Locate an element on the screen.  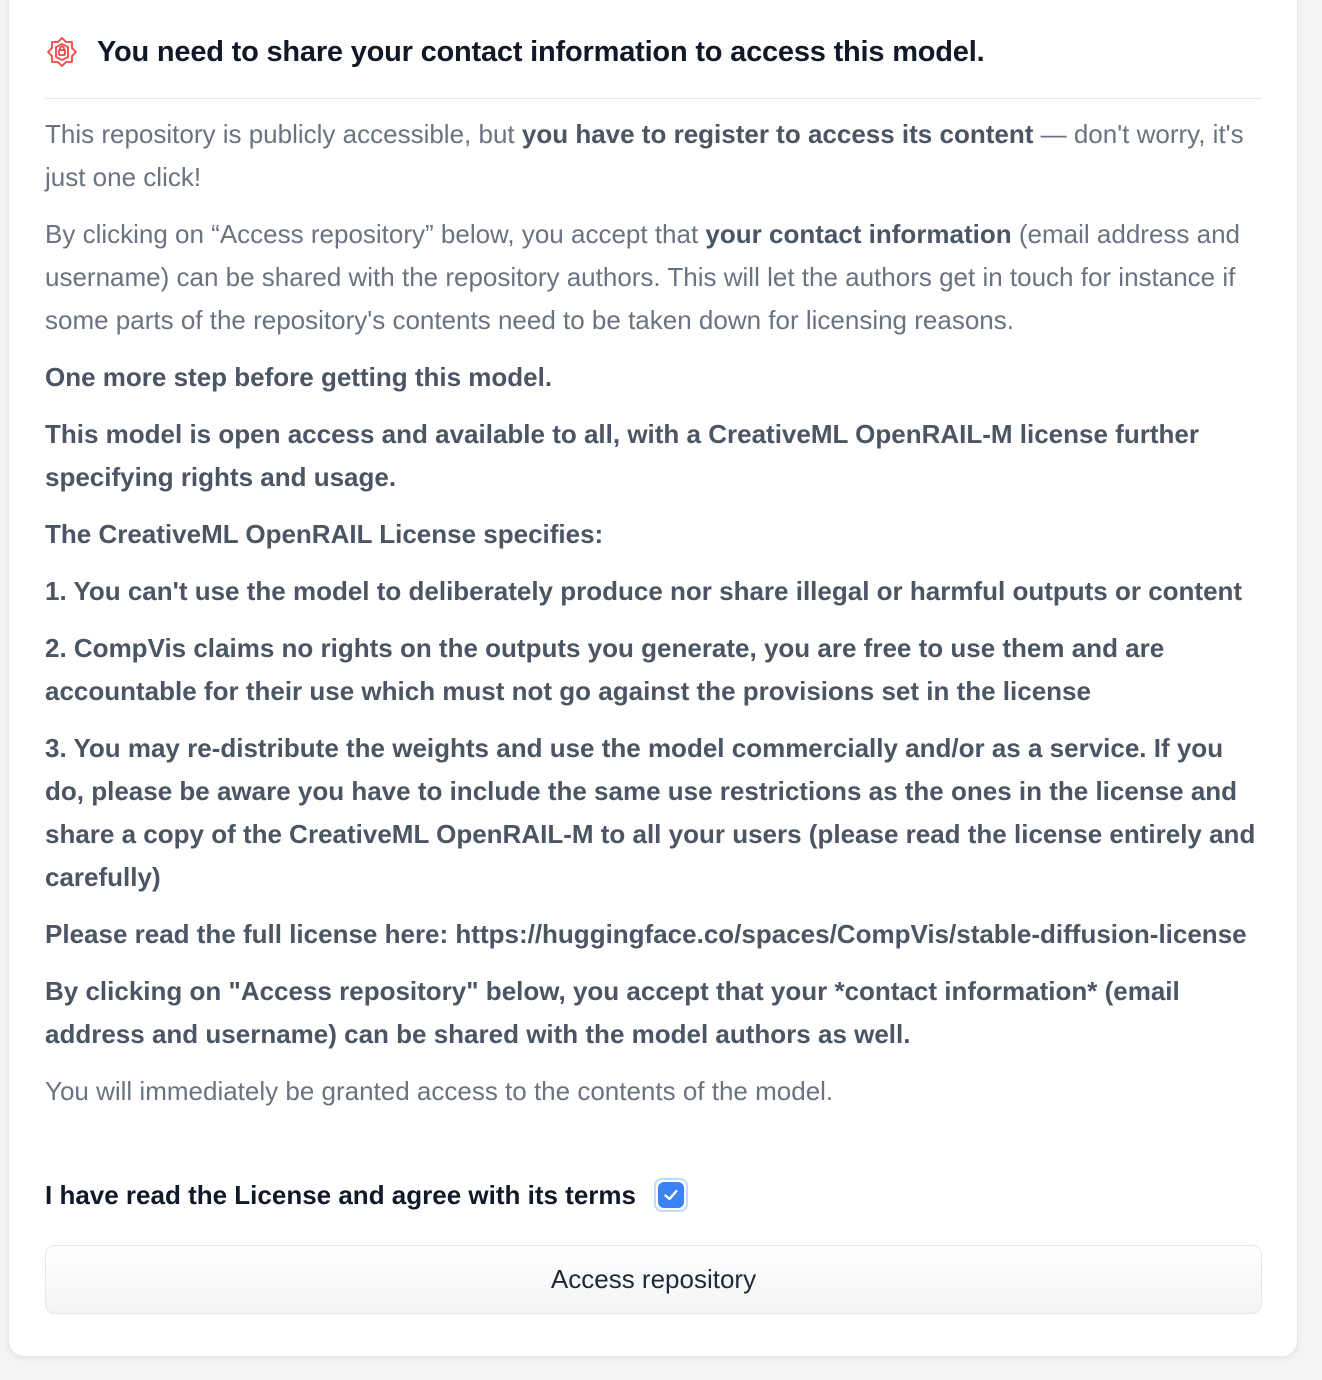
access-repository-button: Access repository is located at coordinates (653, 1279).